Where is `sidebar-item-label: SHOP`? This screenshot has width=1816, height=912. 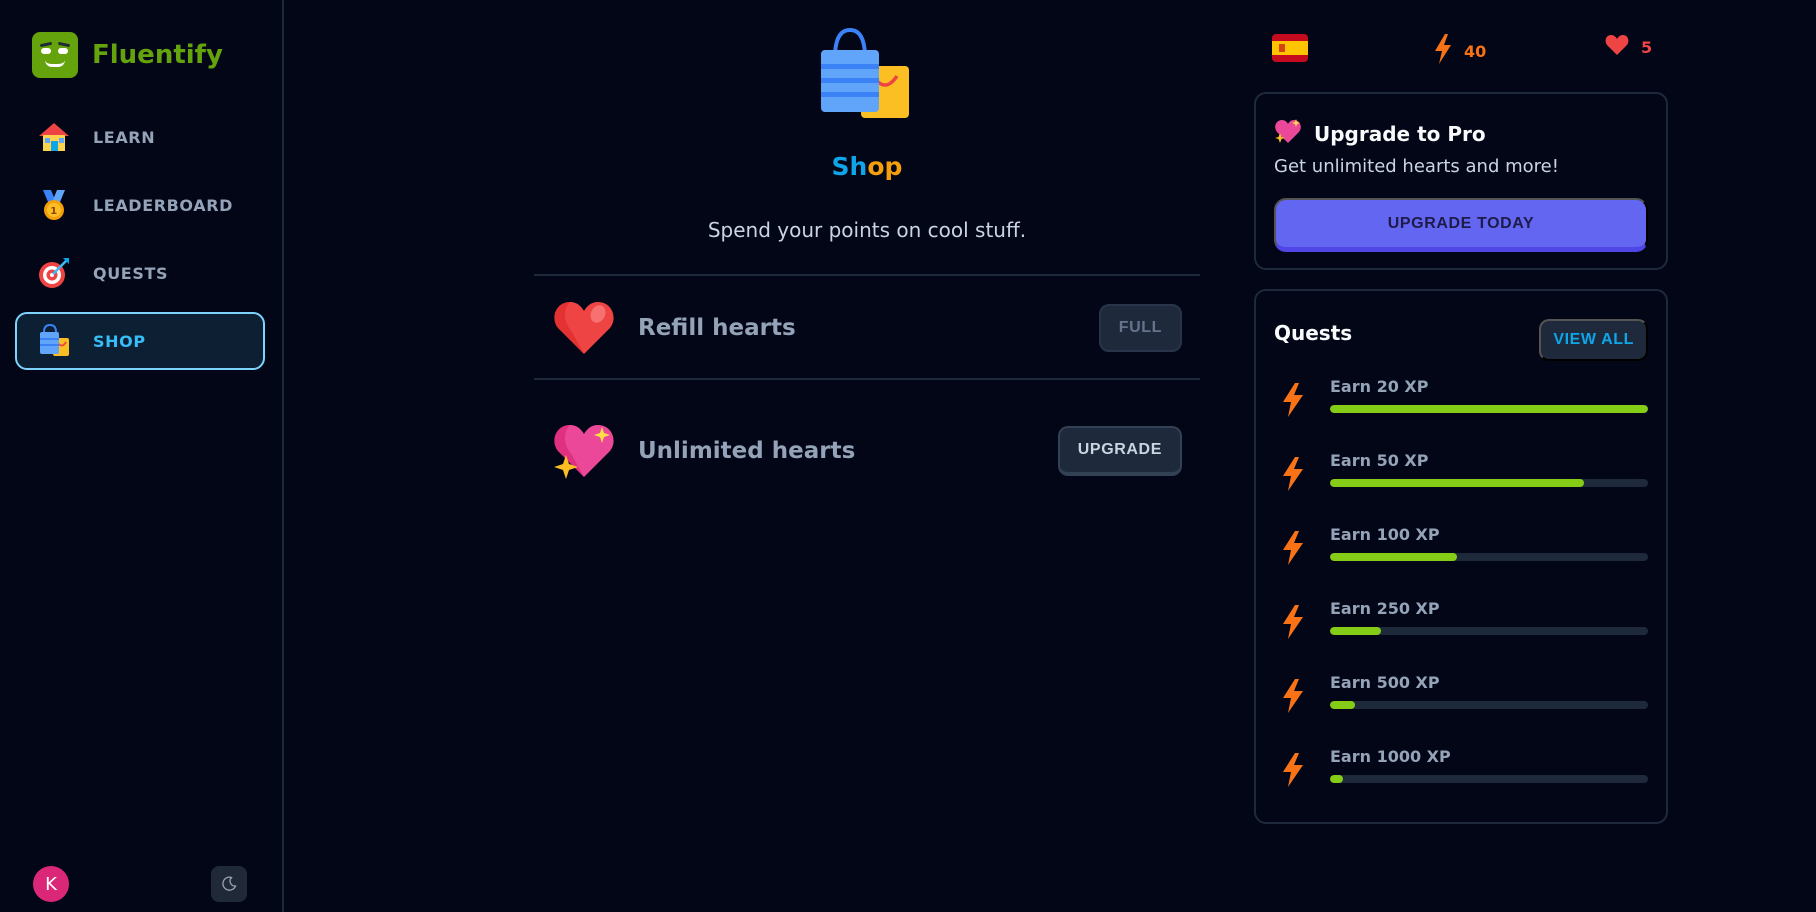 sidebar-item-label: SHOP is located at coordinates (119, 341).